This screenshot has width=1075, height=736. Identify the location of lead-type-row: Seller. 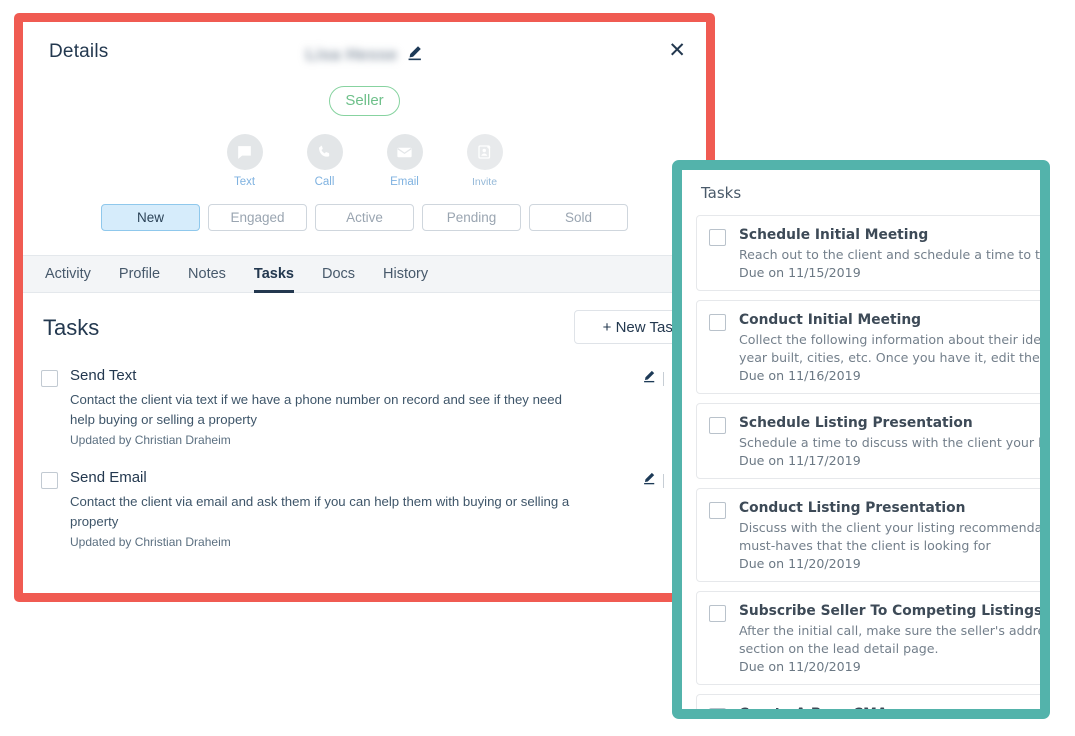
(364, 101).